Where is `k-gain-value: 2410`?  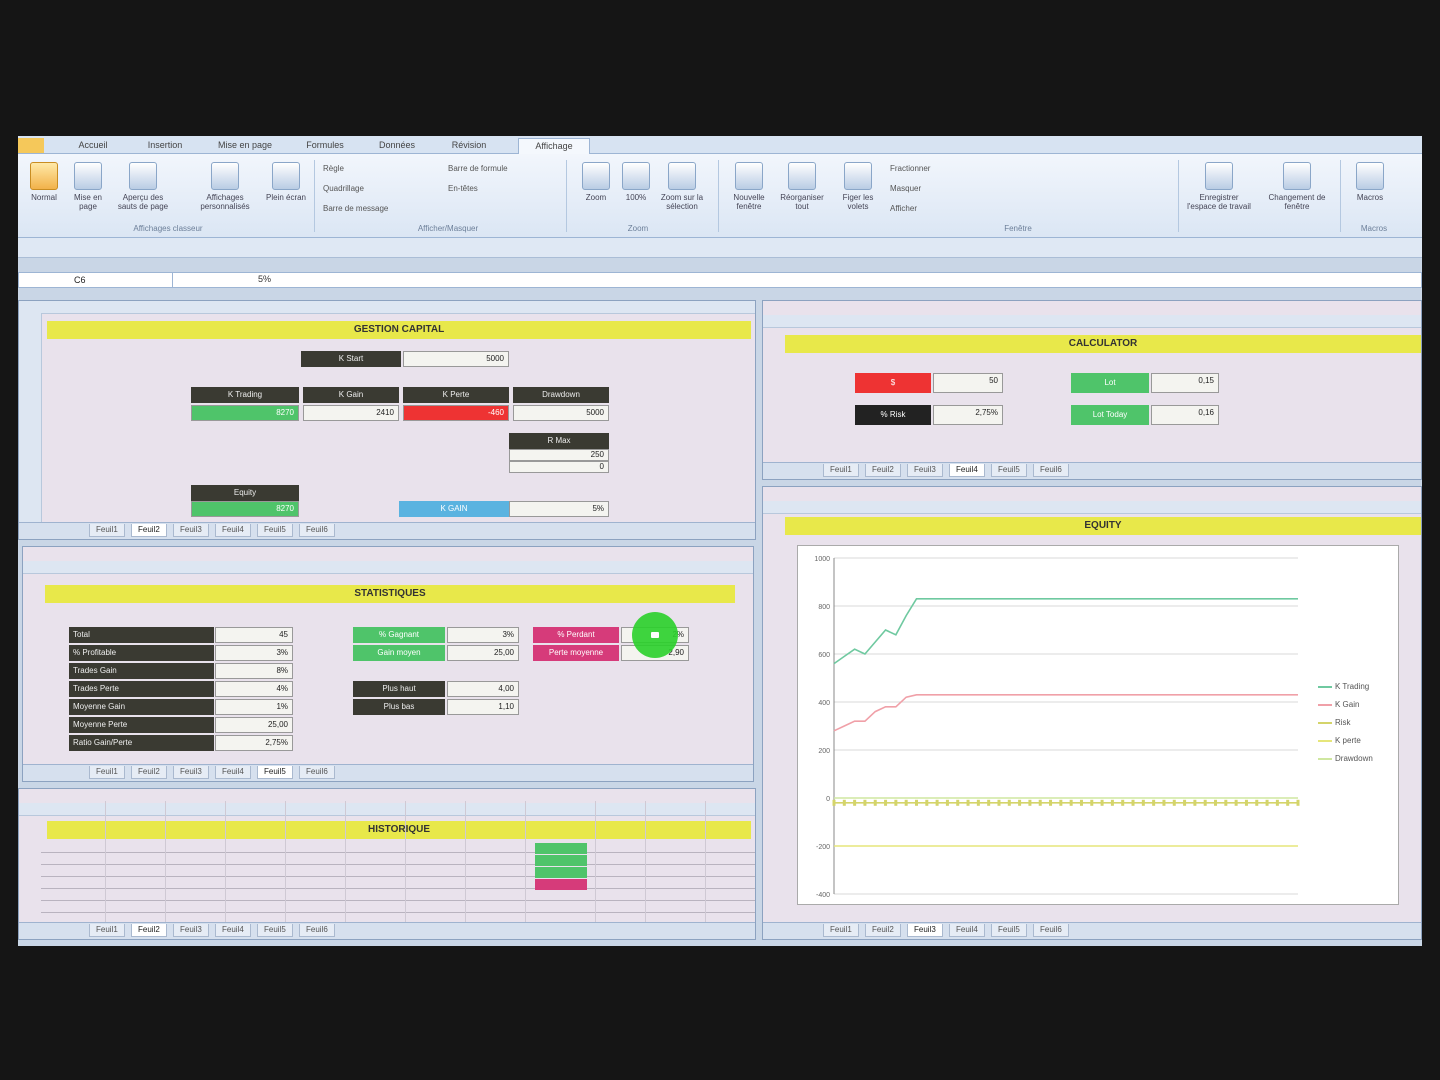 k-gain-value: 2410 is located at coordinates (351, 413).